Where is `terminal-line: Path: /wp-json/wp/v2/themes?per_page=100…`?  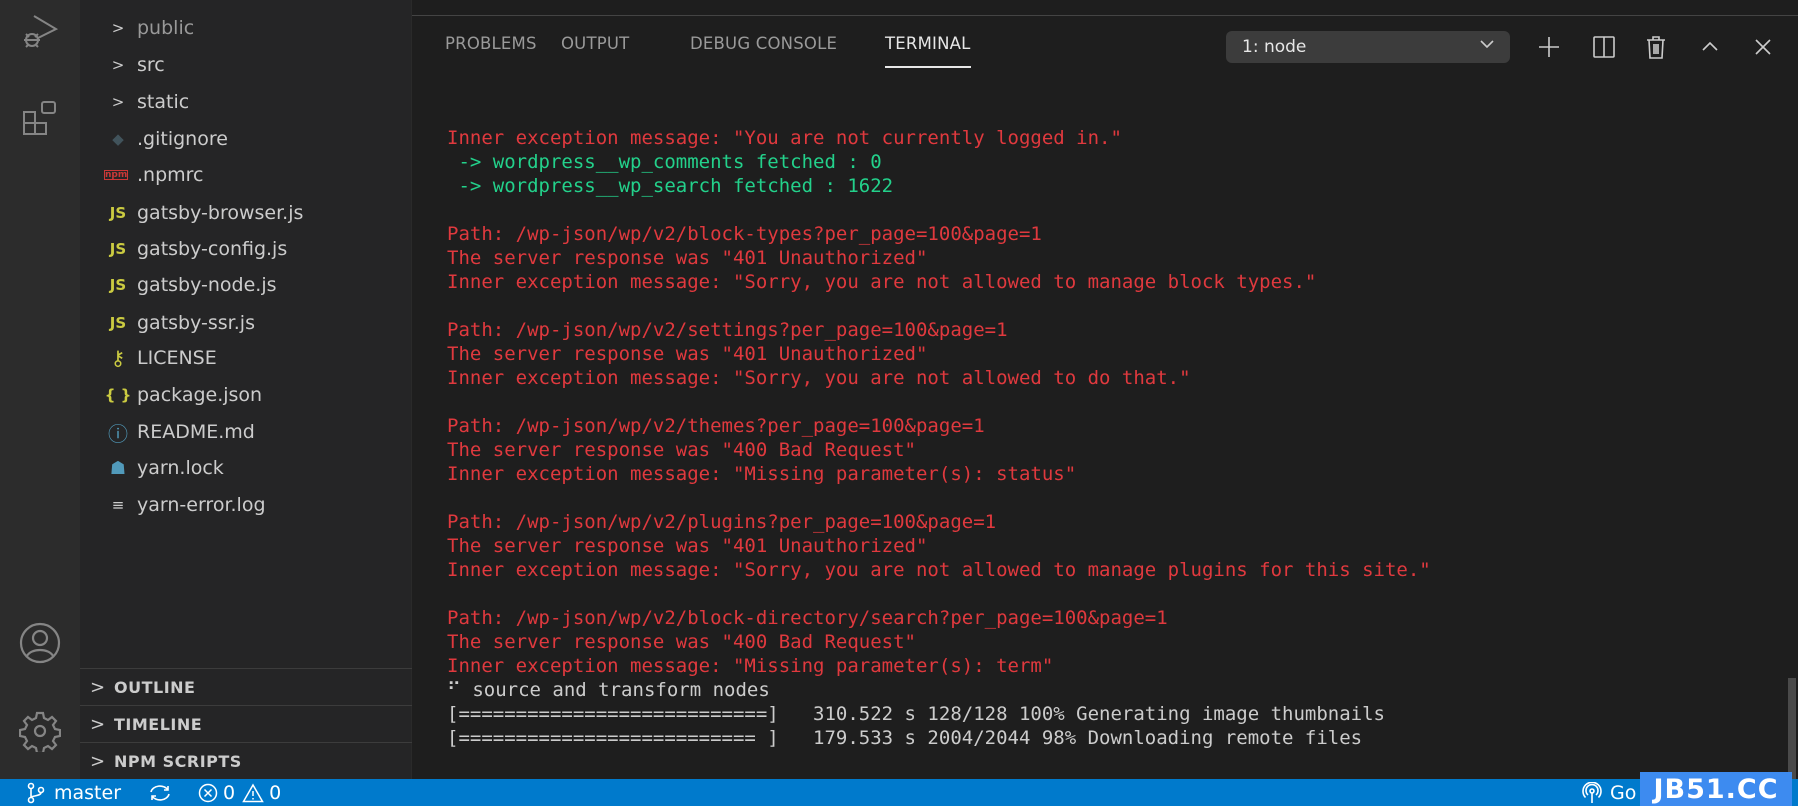 terminal-line: Path: /wp-json/wp/v2/themes?per_page=100… is located at coordinates (716, 426).